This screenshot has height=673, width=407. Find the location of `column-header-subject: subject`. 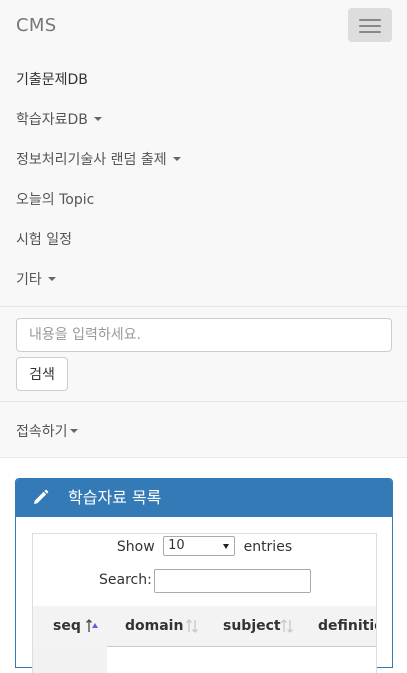

column-header-subject: subject is located at coordinates (252, 626).